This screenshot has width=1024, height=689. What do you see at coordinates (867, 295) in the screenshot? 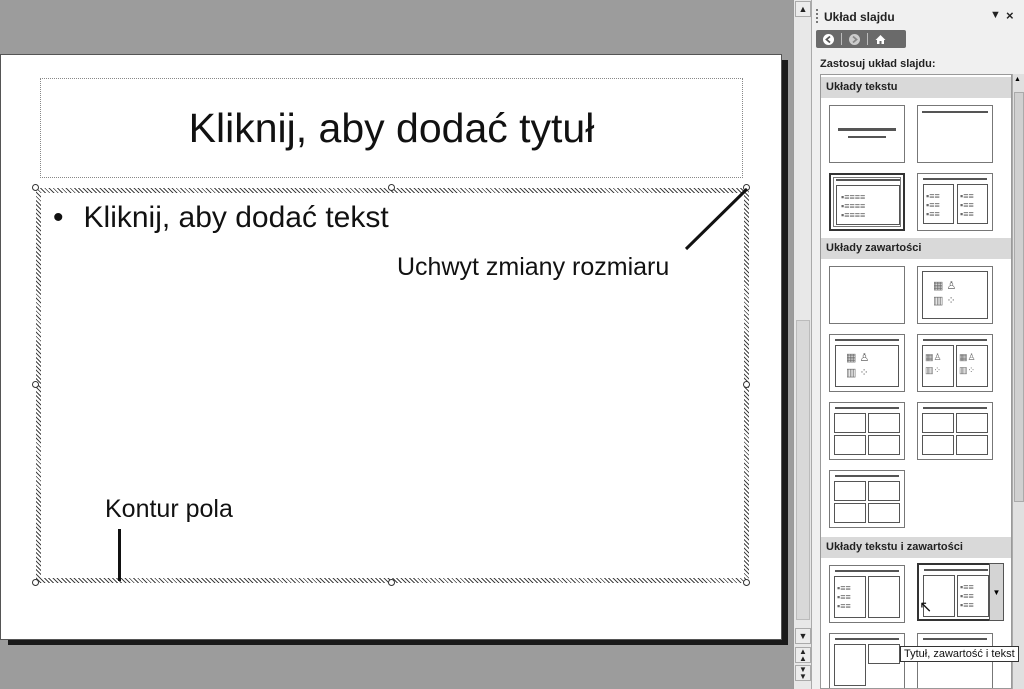
I see `layout-blank` at bounding box center [867, 295].